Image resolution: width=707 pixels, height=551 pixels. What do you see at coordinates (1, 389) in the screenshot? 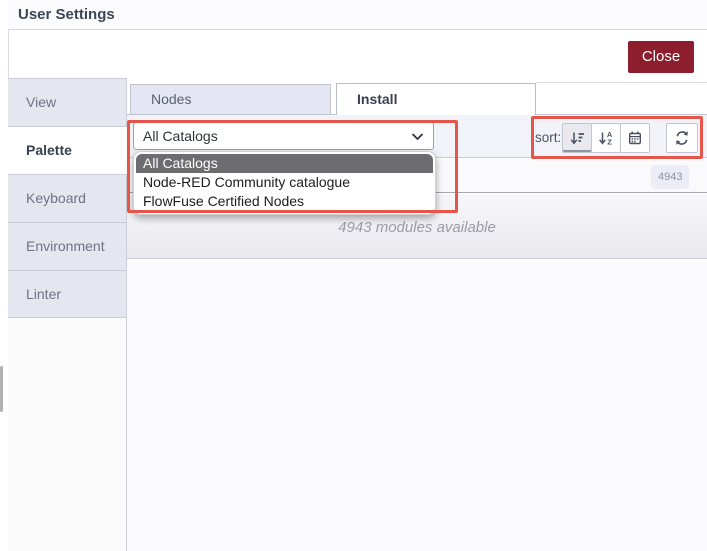
I see `page-scrollbar-thumb` at bounding box center [1, 389].